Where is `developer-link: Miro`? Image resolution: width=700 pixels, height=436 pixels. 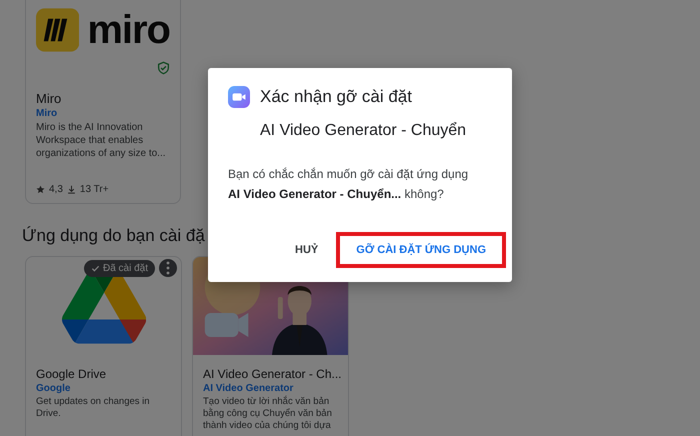 developer-link: Miro is located at coordinates (103, 113).